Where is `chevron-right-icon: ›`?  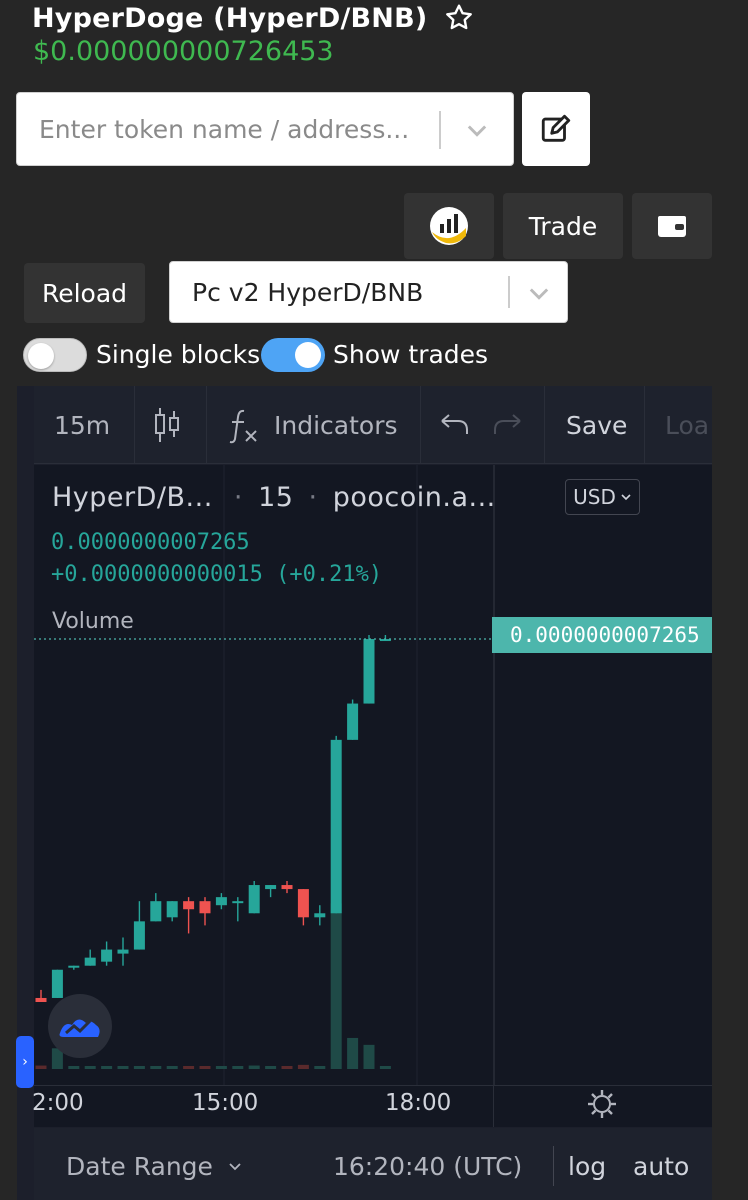 chevron-right-icon: › is located at coordinates (25, 1062).